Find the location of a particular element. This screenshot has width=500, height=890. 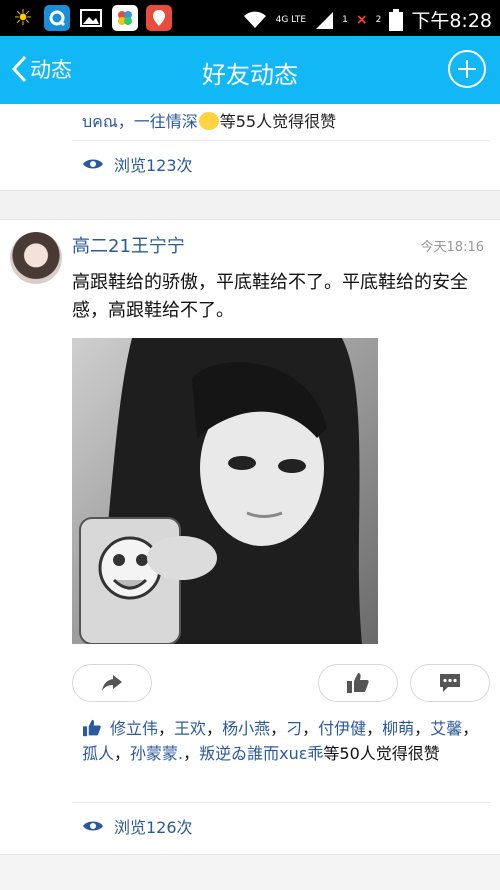

share-icon is located at coordinates (112, 683).